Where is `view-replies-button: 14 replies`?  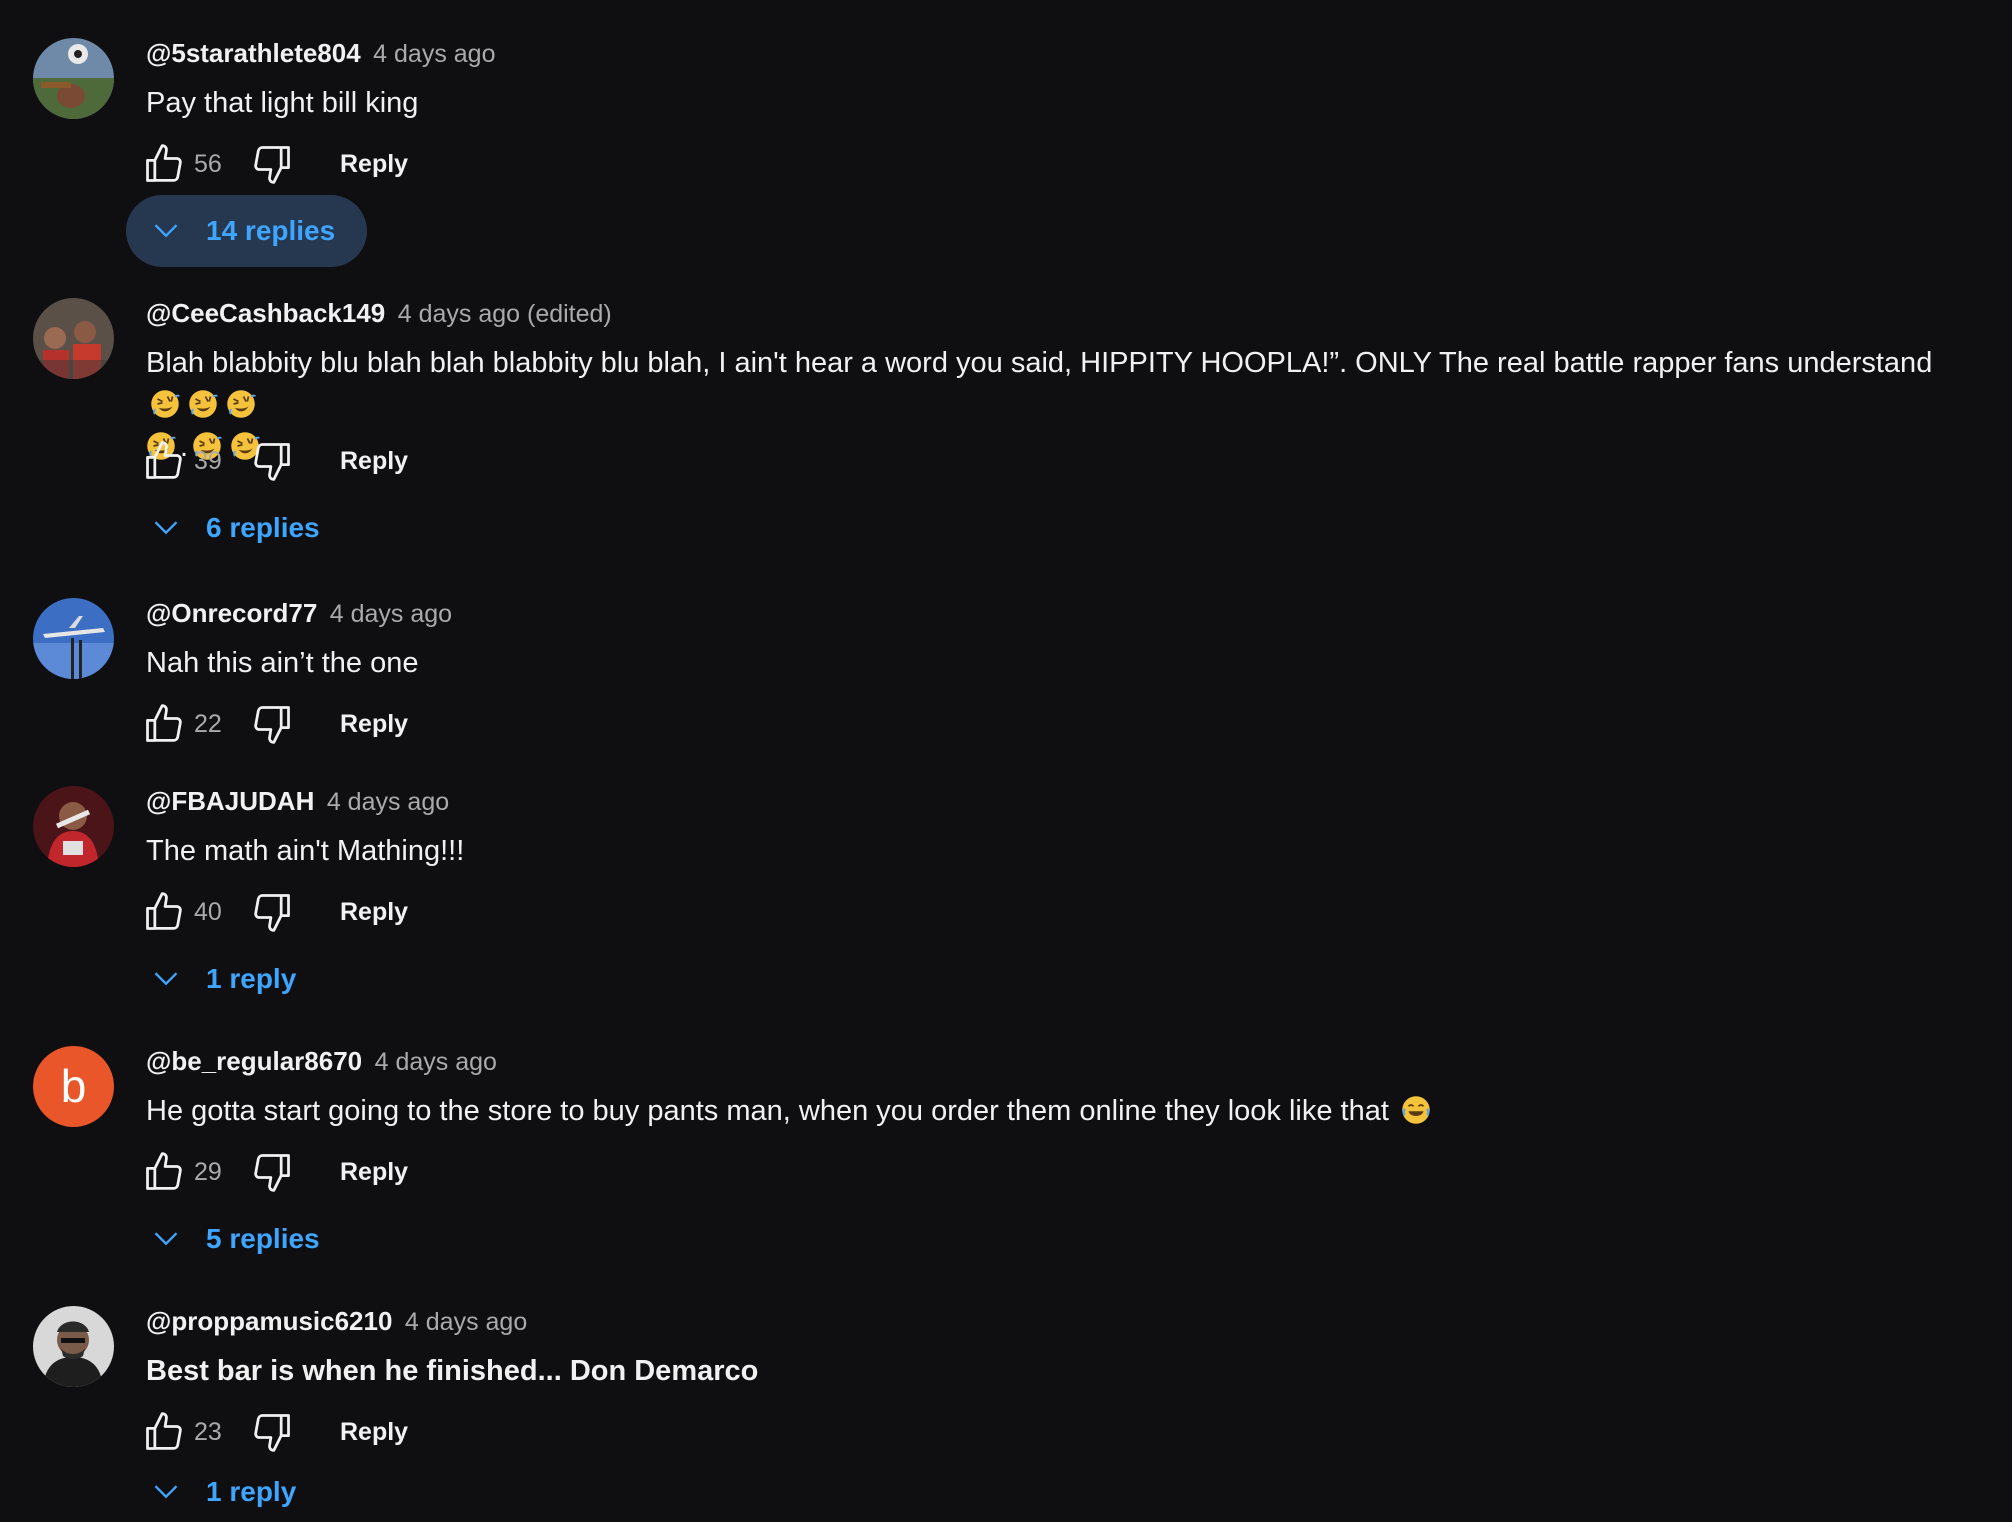
view-replies-button: 14 replies is located at coordinates (247, 231).